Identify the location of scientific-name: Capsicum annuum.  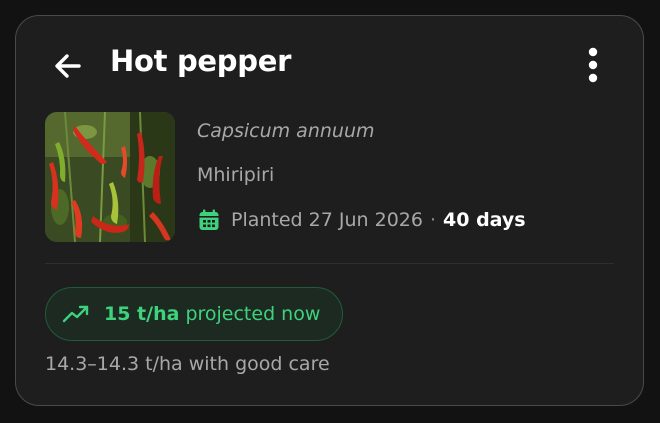
(286, 131).